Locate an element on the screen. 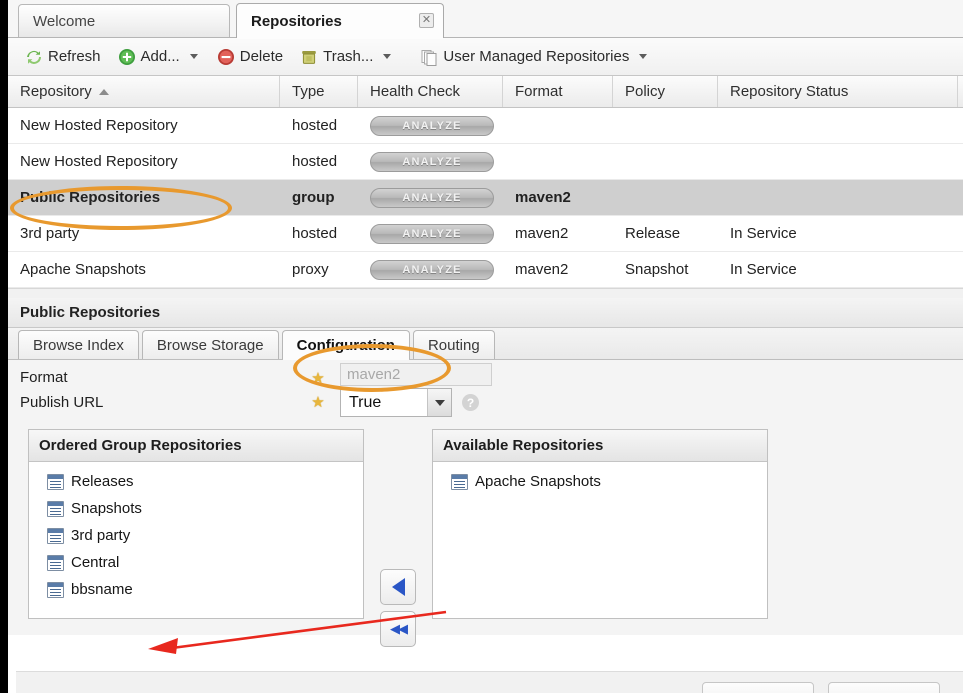 This screenshot has height=693, width=963. tab-routing: Routing is located at coordinates (453, 344).